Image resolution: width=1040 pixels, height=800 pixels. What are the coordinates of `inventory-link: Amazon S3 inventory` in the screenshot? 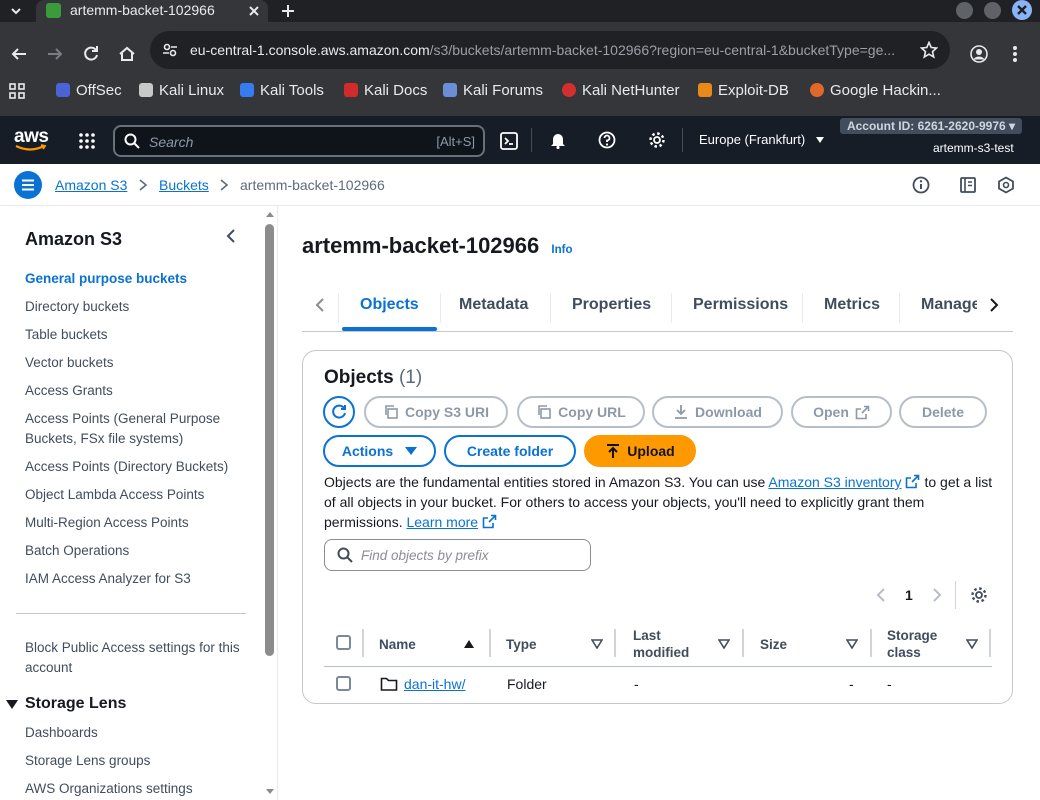 It's located at (834, 482).